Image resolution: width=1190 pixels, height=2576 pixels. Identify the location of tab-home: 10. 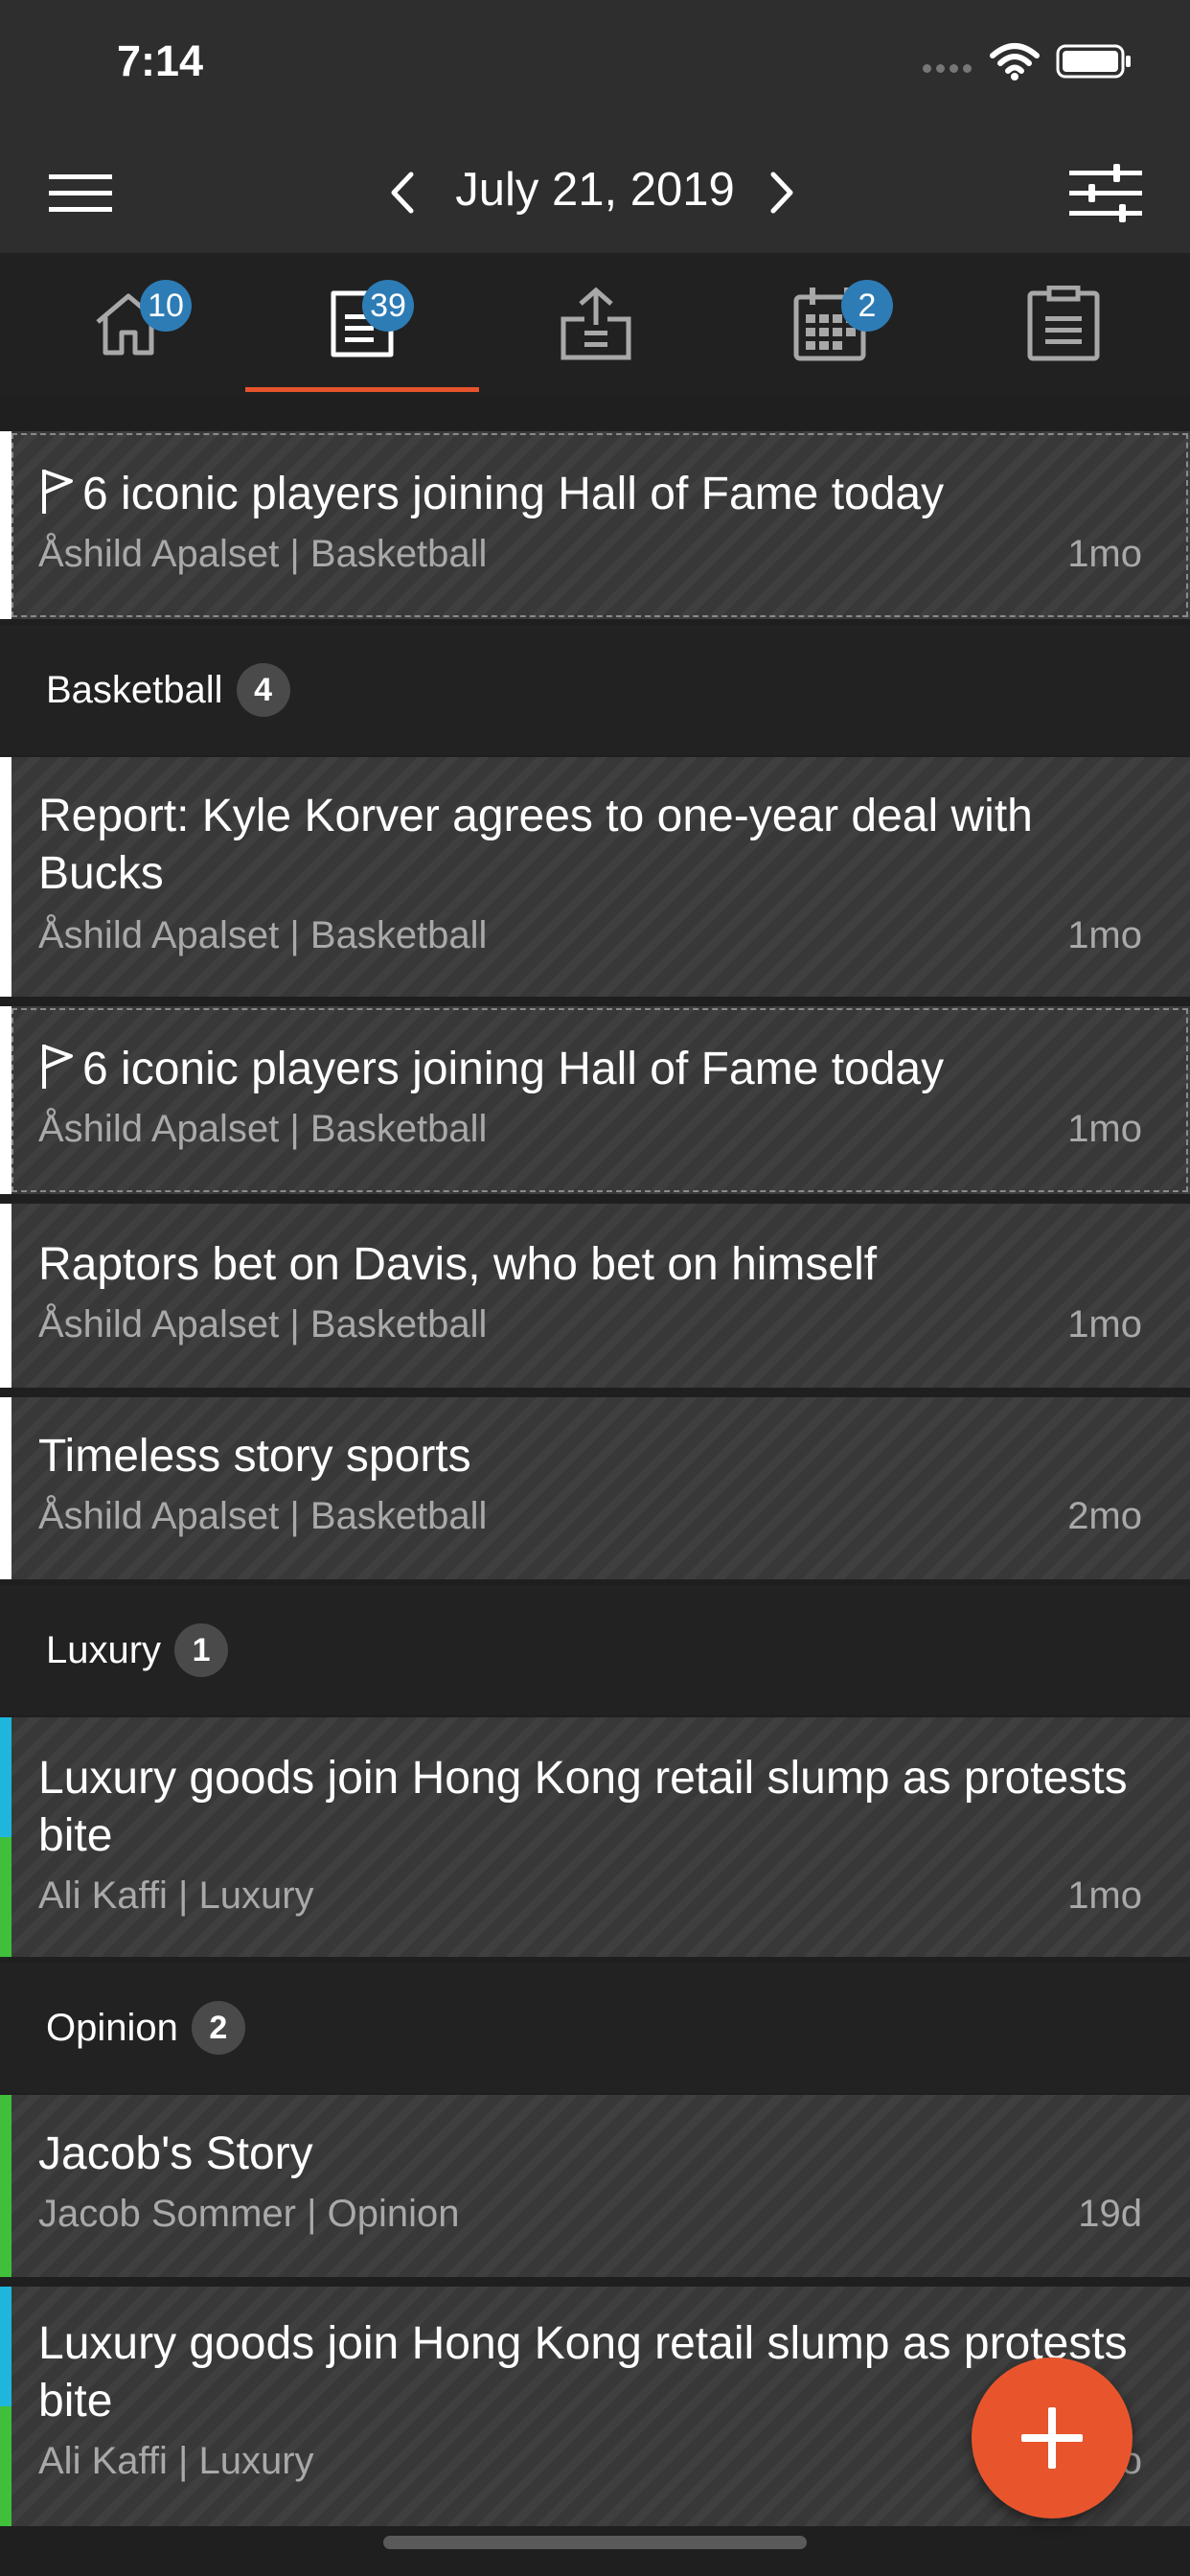
(128, 324).